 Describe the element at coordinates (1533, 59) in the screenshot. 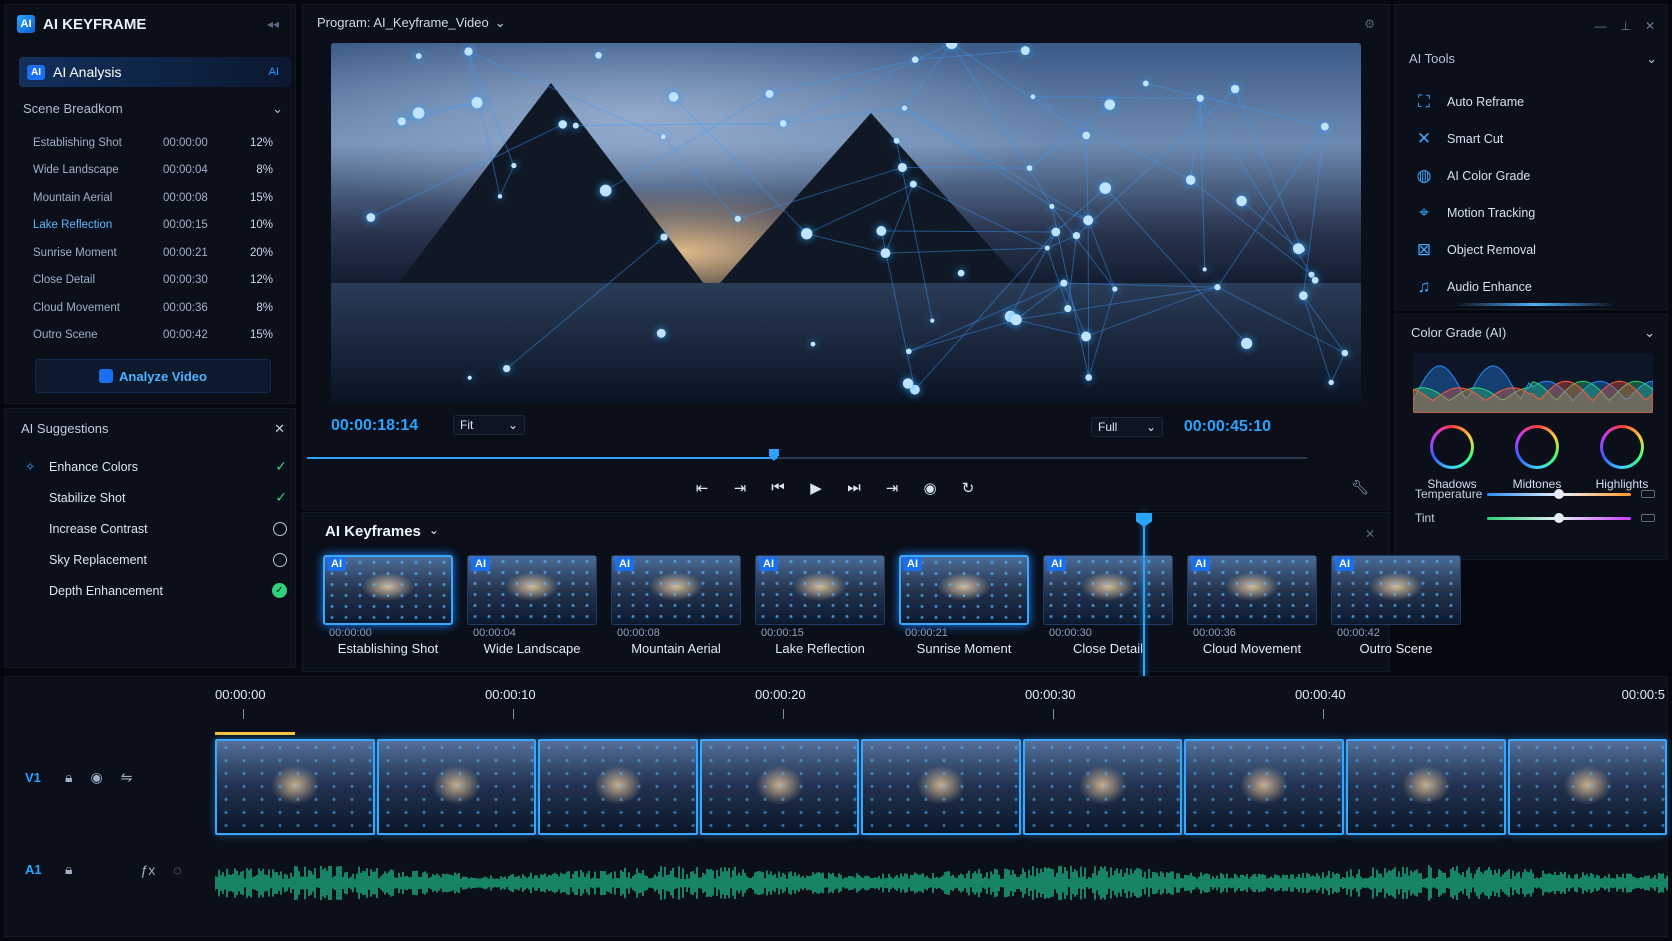

I see `ai-tools-header: AI Tools ⌄` at that location.